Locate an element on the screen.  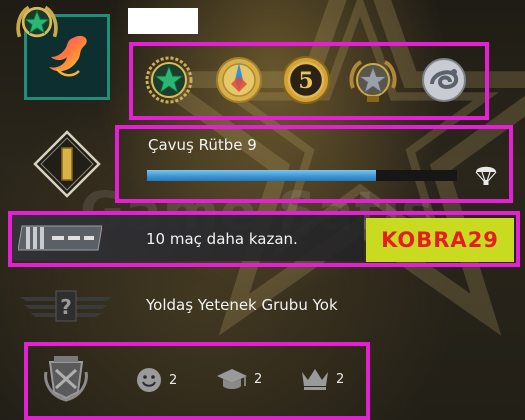
commendation-emblem-icon is located at coordinates (66, 379).